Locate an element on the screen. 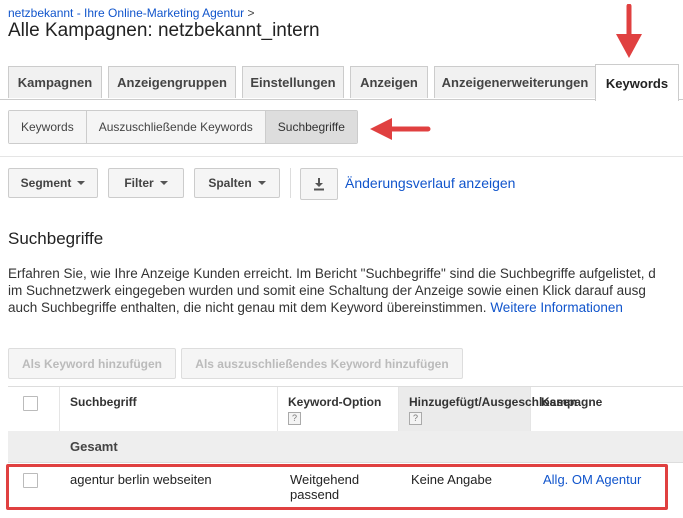  tab-anzeigen: Anzeigen is located at coordinates (389, 82).